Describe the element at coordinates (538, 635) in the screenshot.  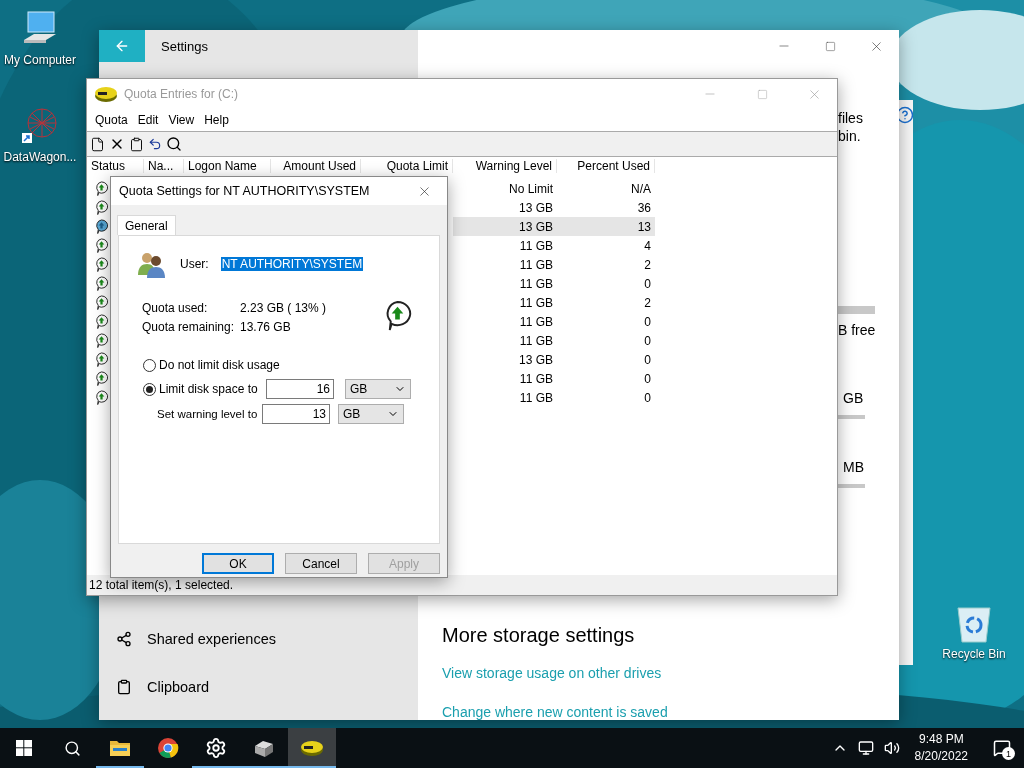
I see `section-title: More storage settings` at that location.